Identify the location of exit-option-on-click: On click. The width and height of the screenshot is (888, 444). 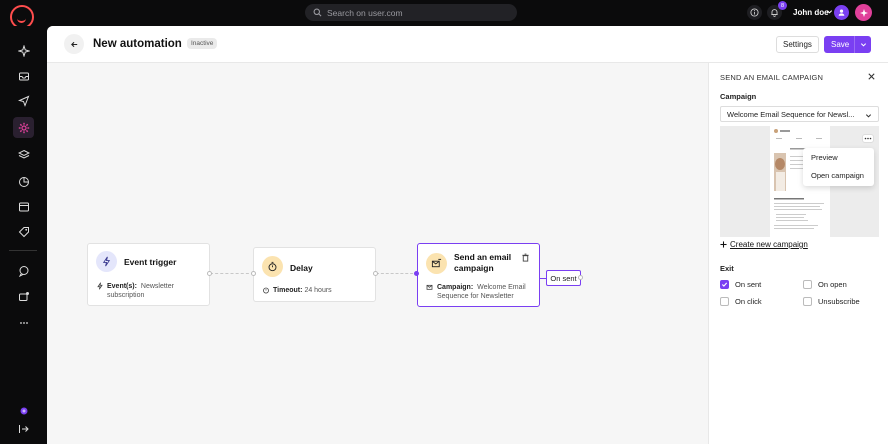
(741, 301).